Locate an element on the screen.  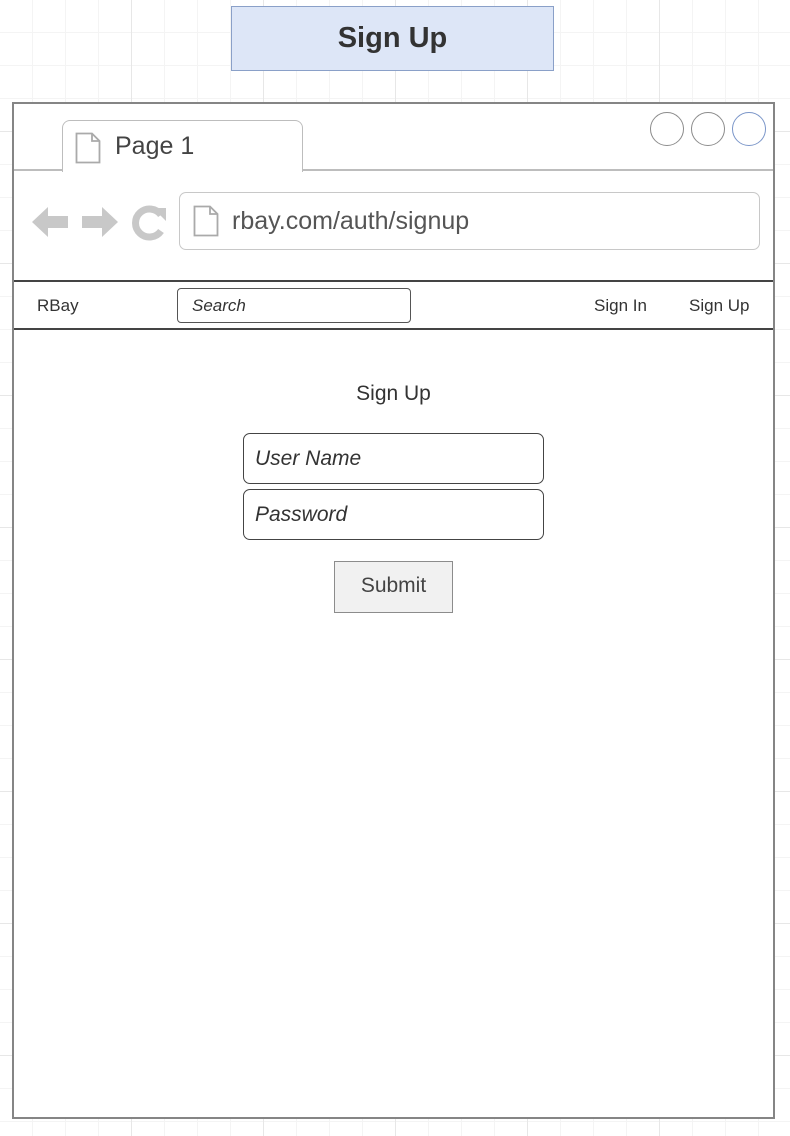
sign-in-link: Sign In is located at coordinates (620, 306).